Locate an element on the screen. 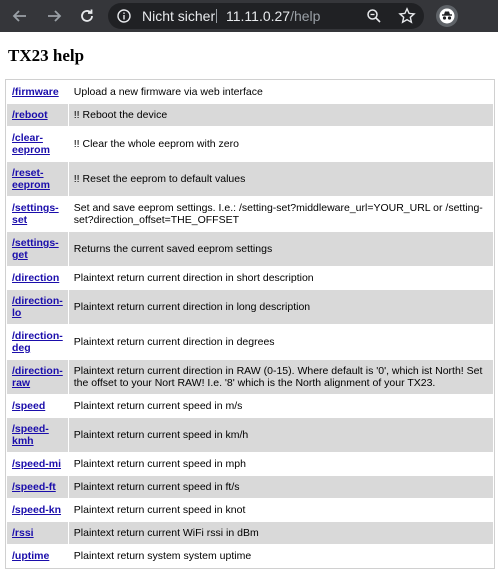 The image size is (498, 583). command-cell: /direction-deg is located at coordinates (37, 342).